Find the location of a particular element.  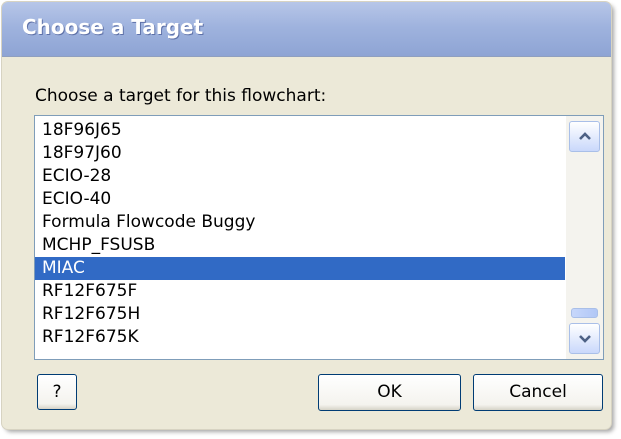

title-bar: Choose a Target is located at coordinates (306, 29).